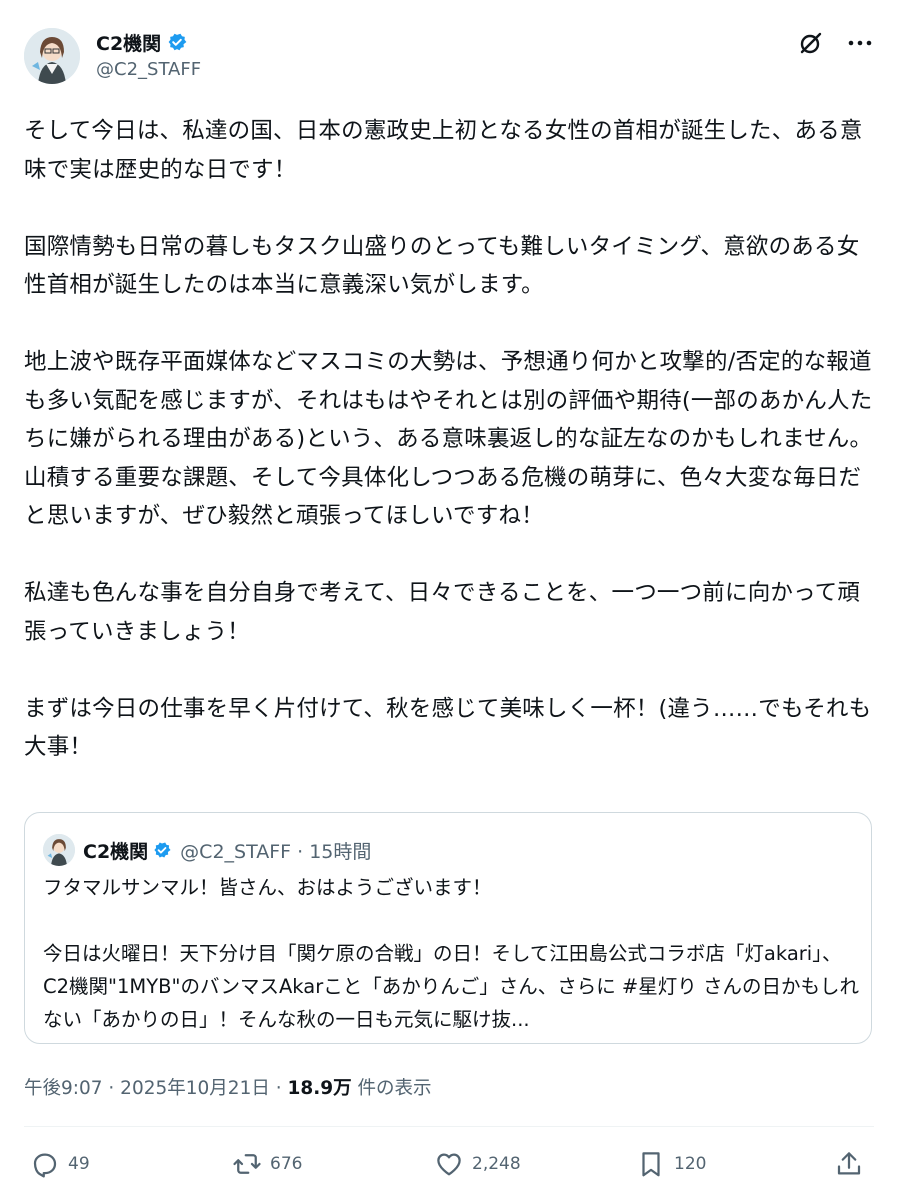 Image resolution: width=898 pixels, height=1202 pixels. Describe the element at coordinates (156, 1088) in the screenshot. I see `tweet-timestamp: 午後9:07 · 2025年10月21日 ·` at that location.